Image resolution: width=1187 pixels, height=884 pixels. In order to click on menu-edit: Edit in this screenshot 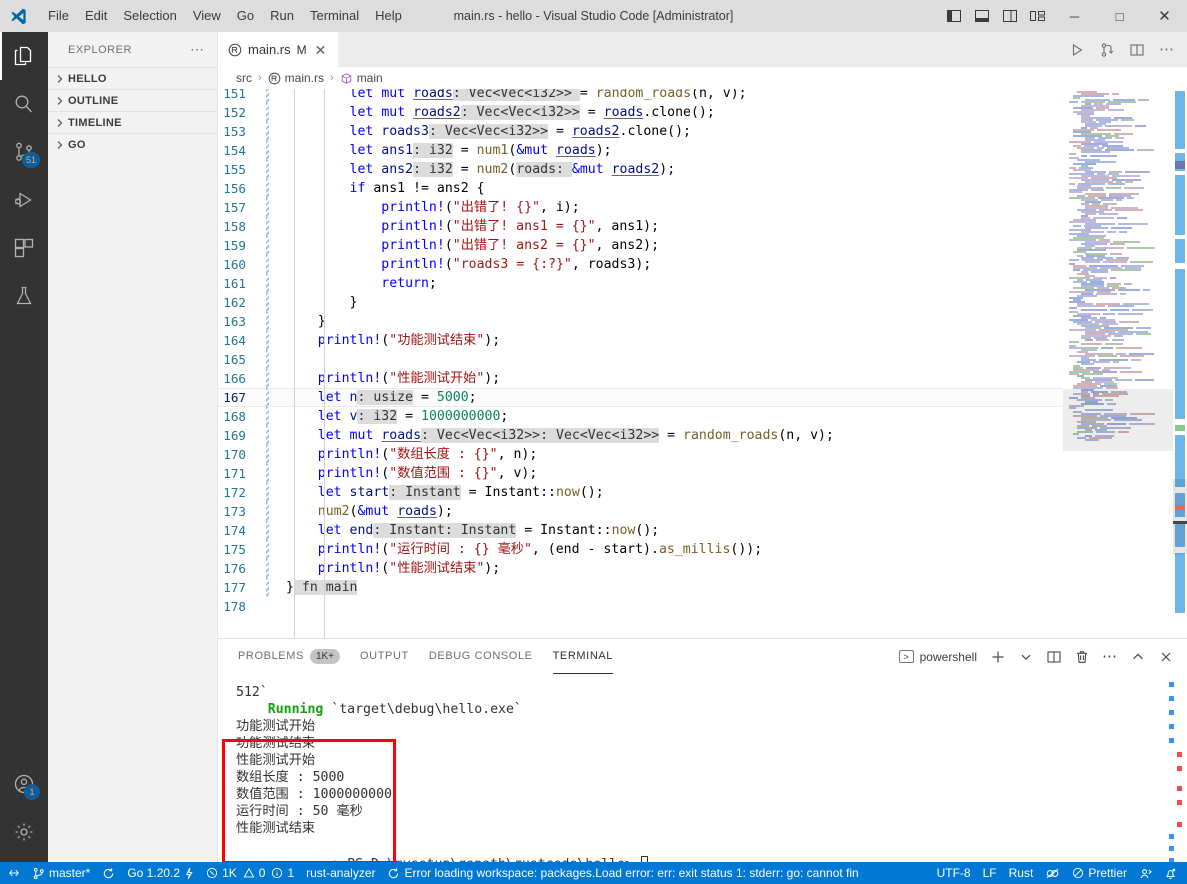, I will do `click(96, 16)`.